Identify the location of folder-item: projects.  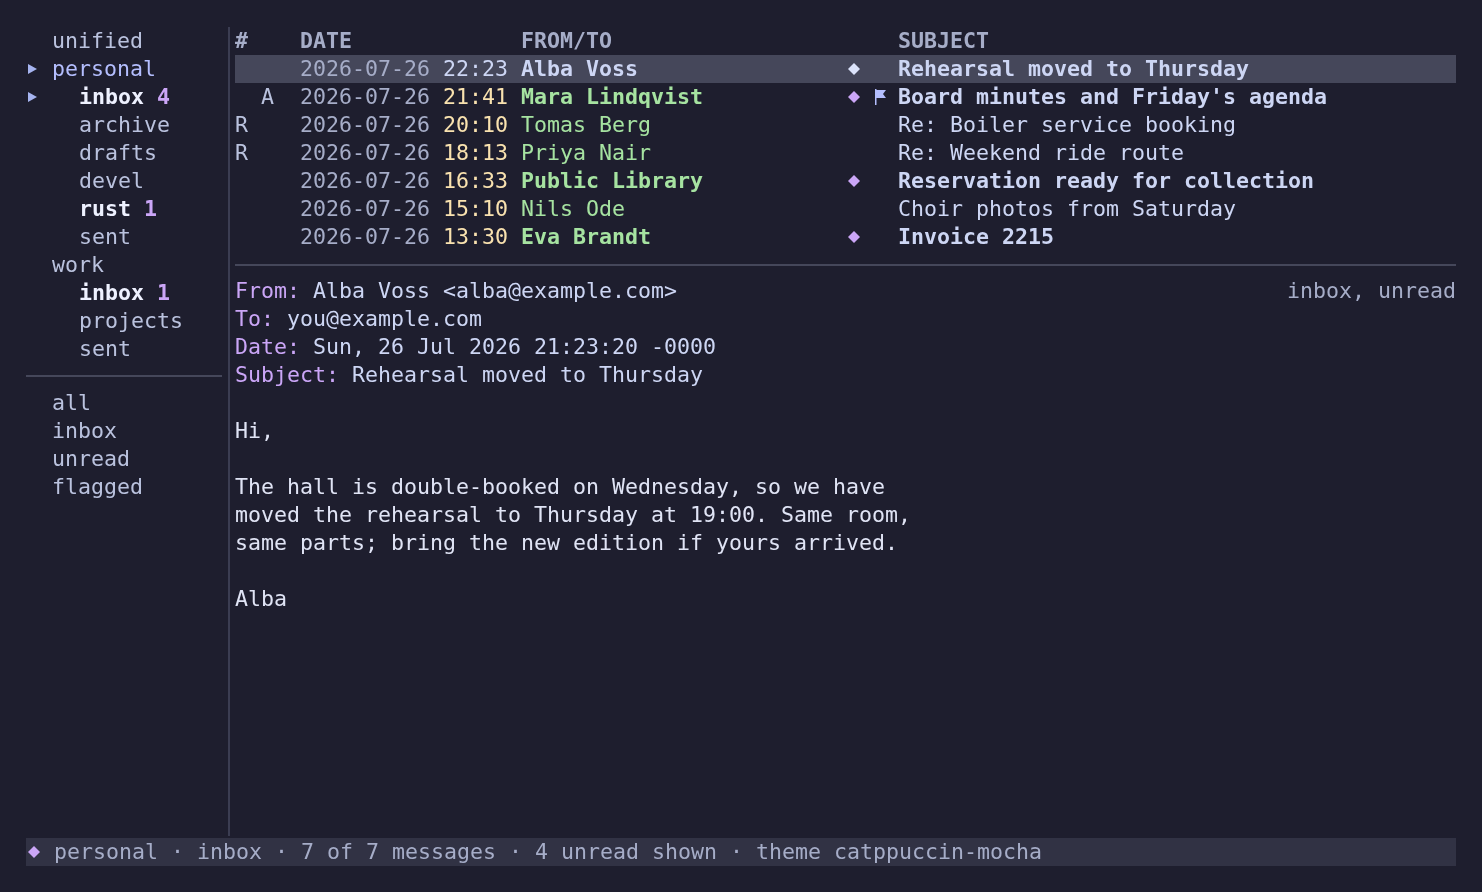
(131, 321).